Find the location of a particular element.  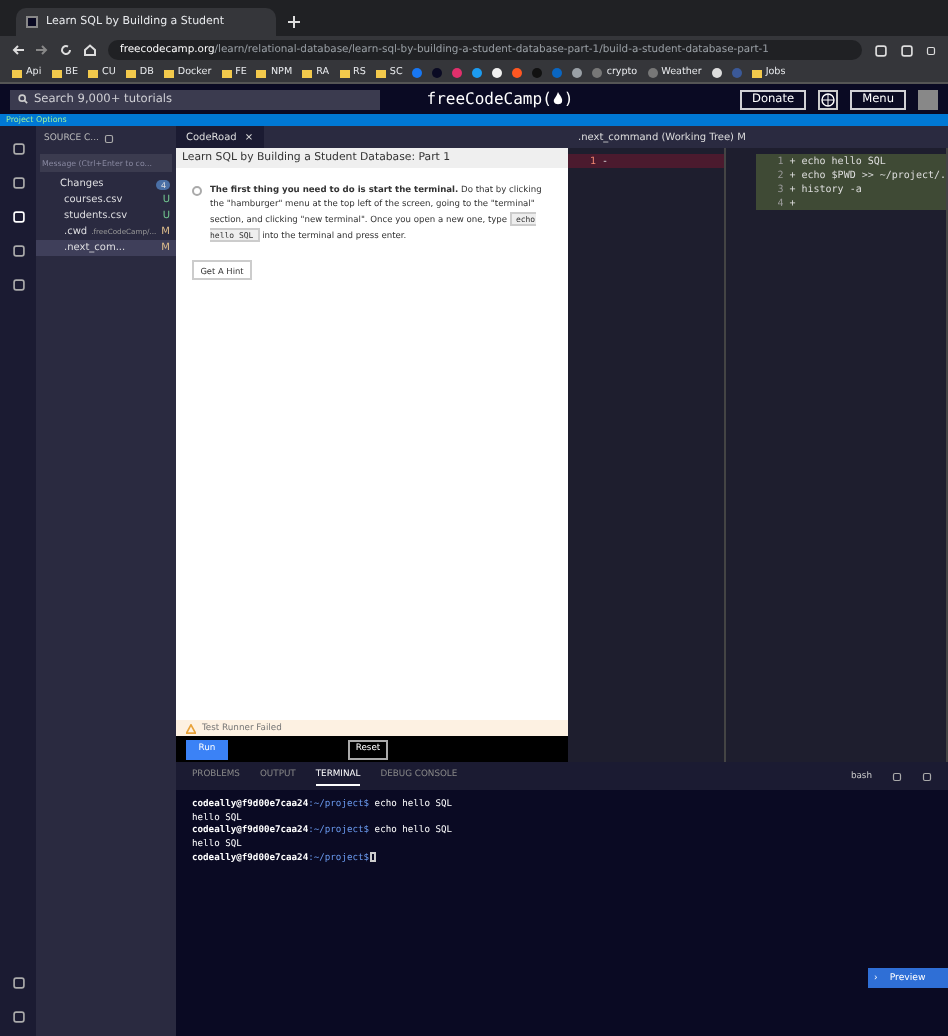

tab-favicon-icon is located at coordinates (32, 22).